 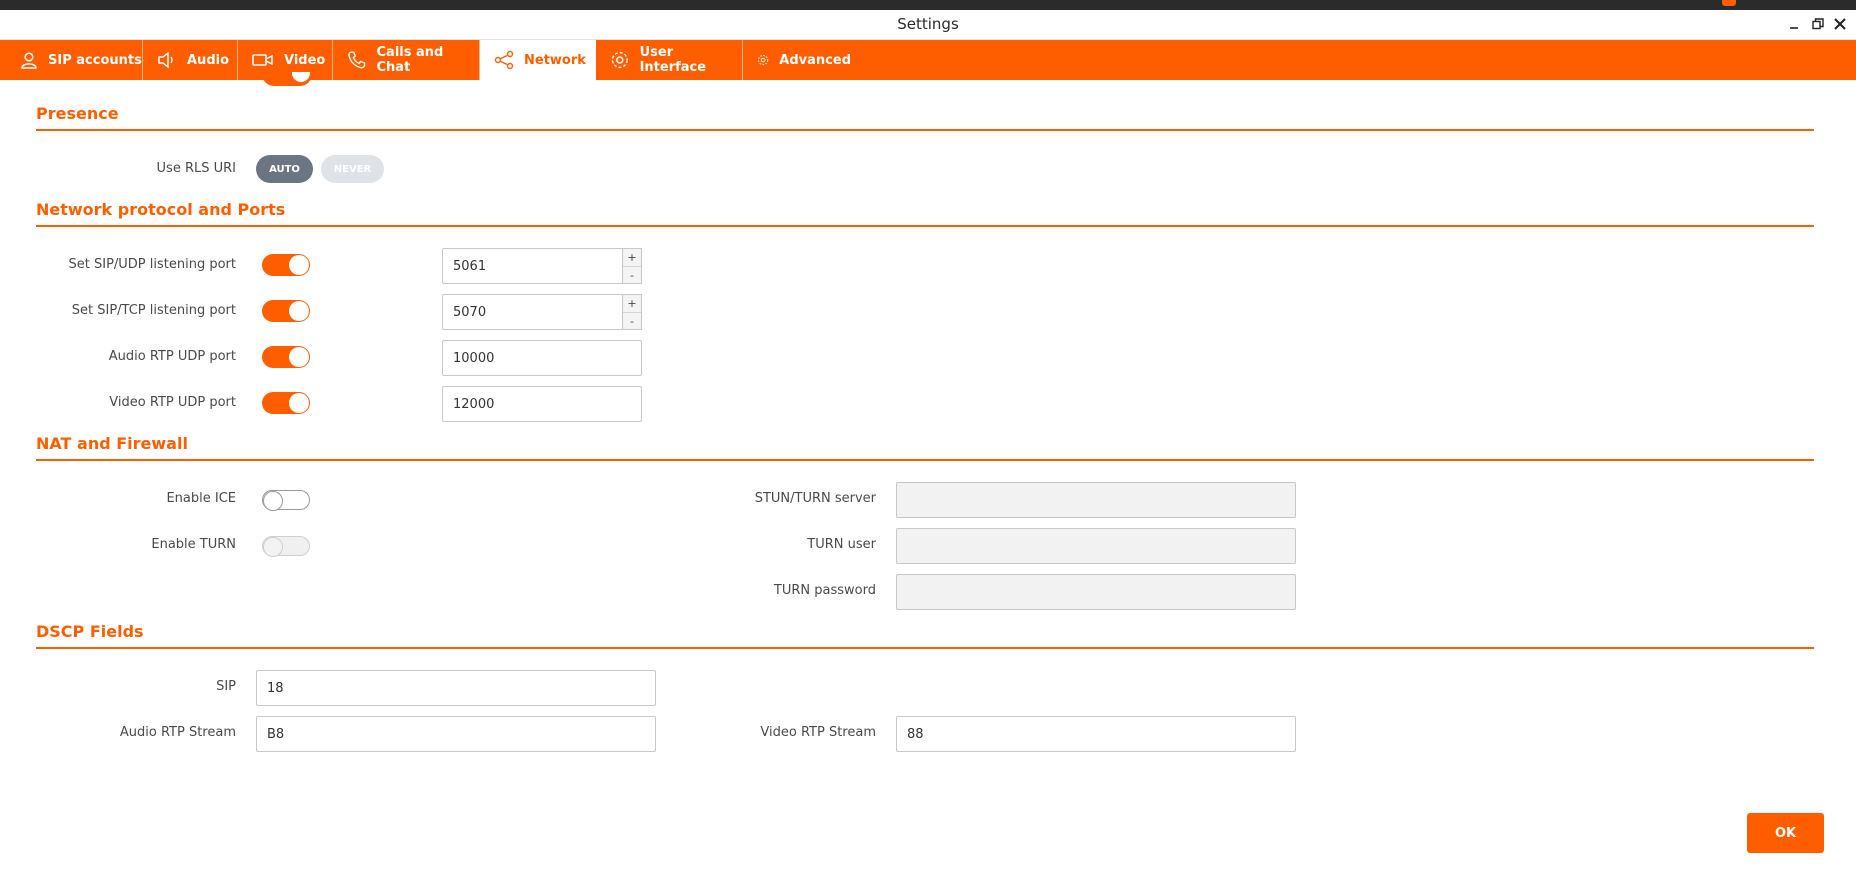 I want to click on close-button, so click(x=1840, y=24).